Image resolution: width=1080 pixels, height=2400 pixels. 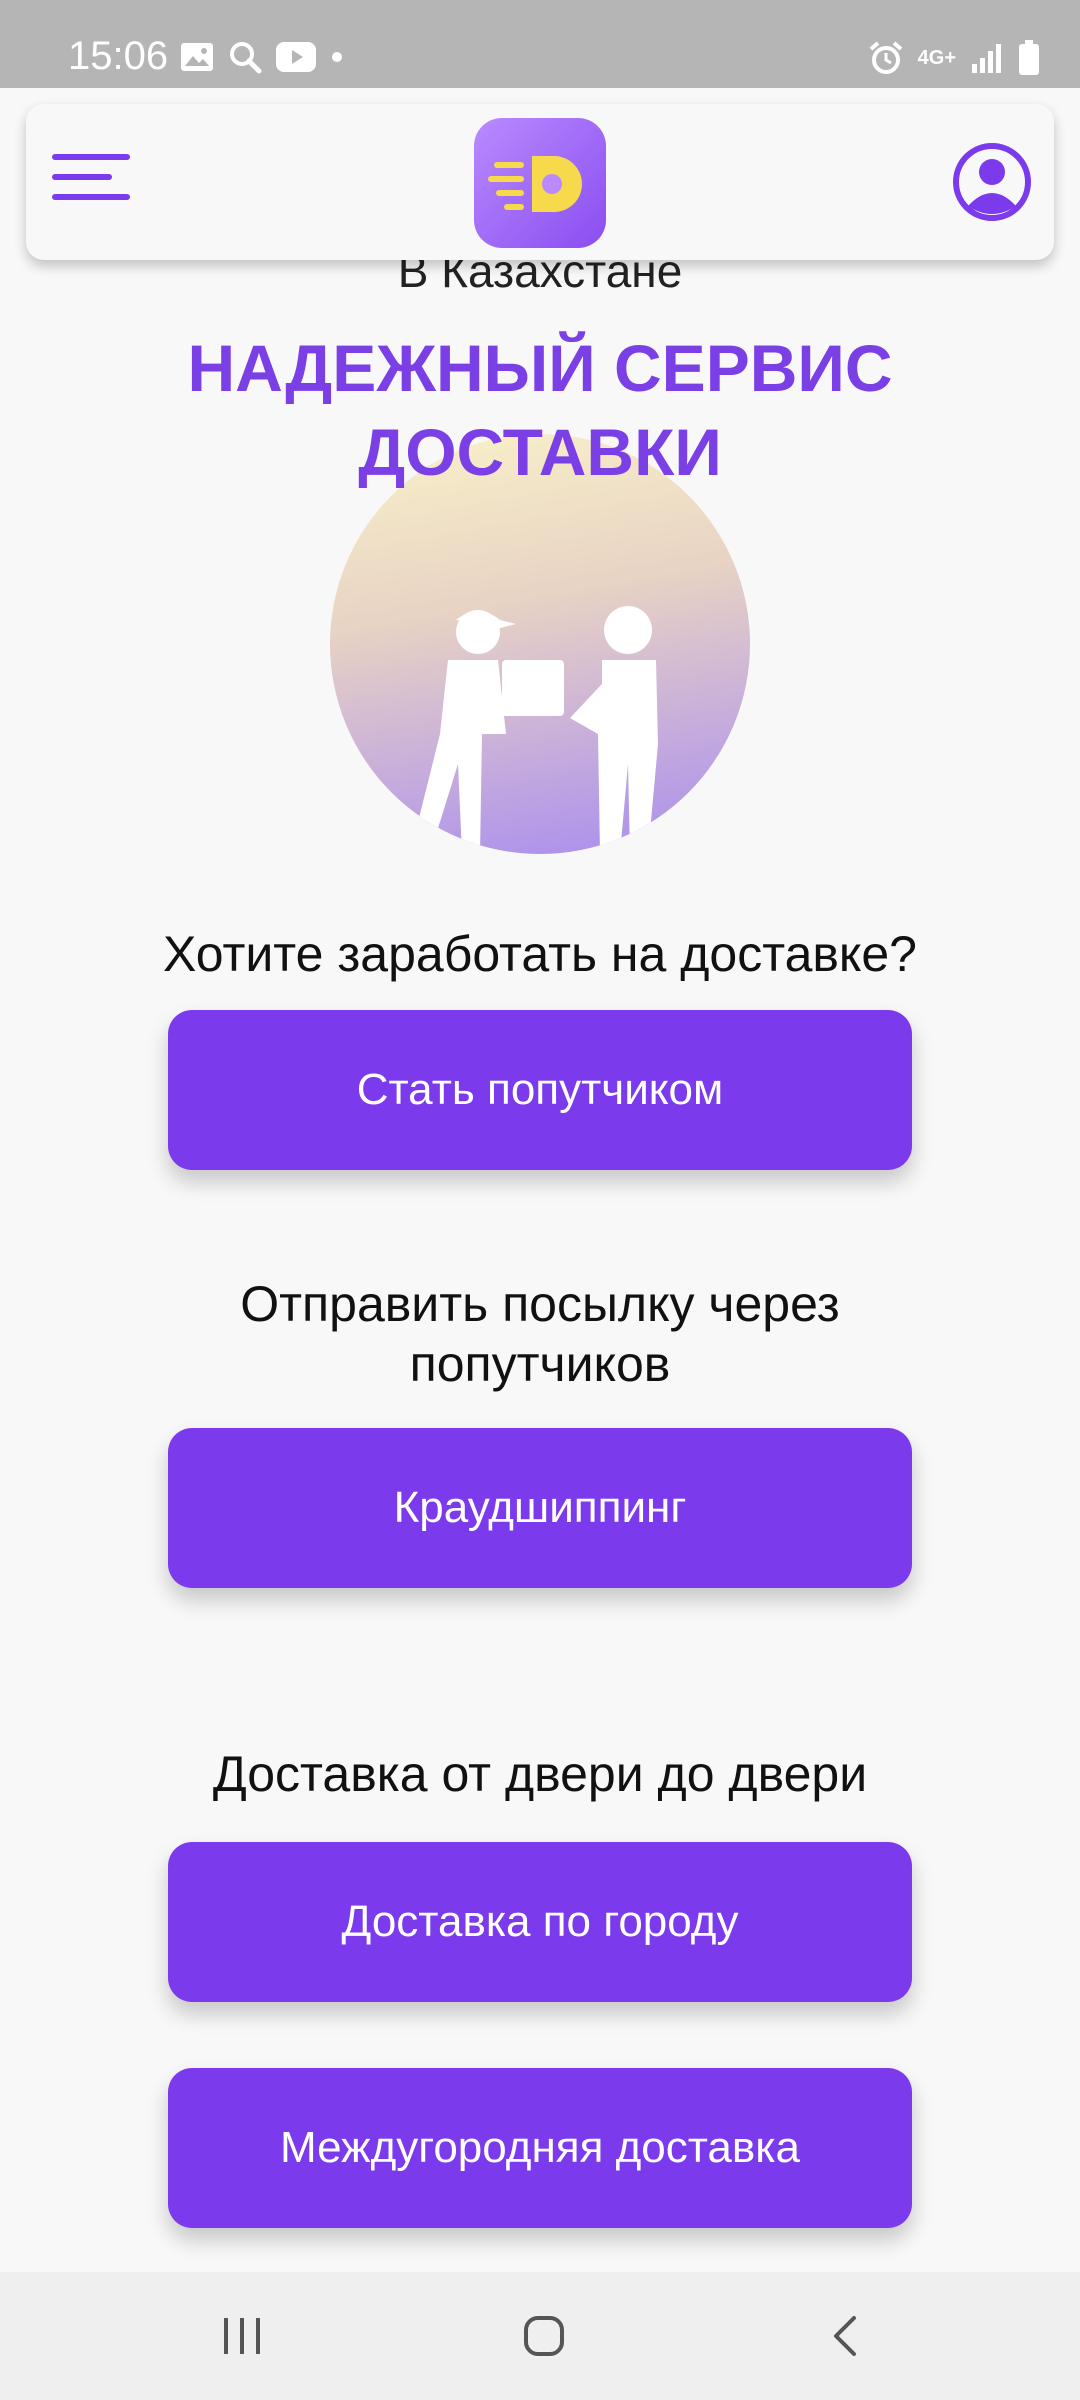 I want to click on recents-icon, so click(x=242, y=2336).